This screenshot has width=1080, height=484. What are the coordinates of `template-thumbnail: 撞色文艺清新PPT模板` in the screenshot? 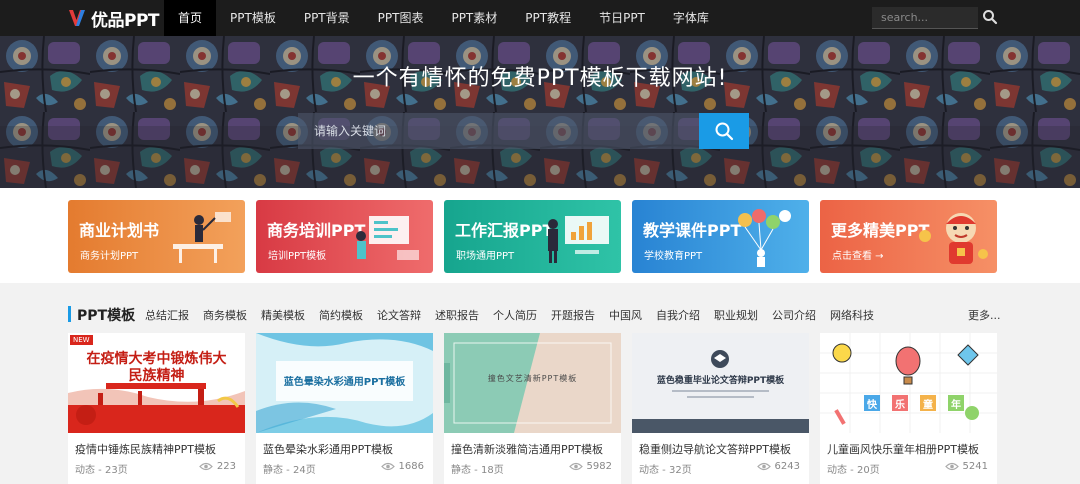 It's located at (532, 383).